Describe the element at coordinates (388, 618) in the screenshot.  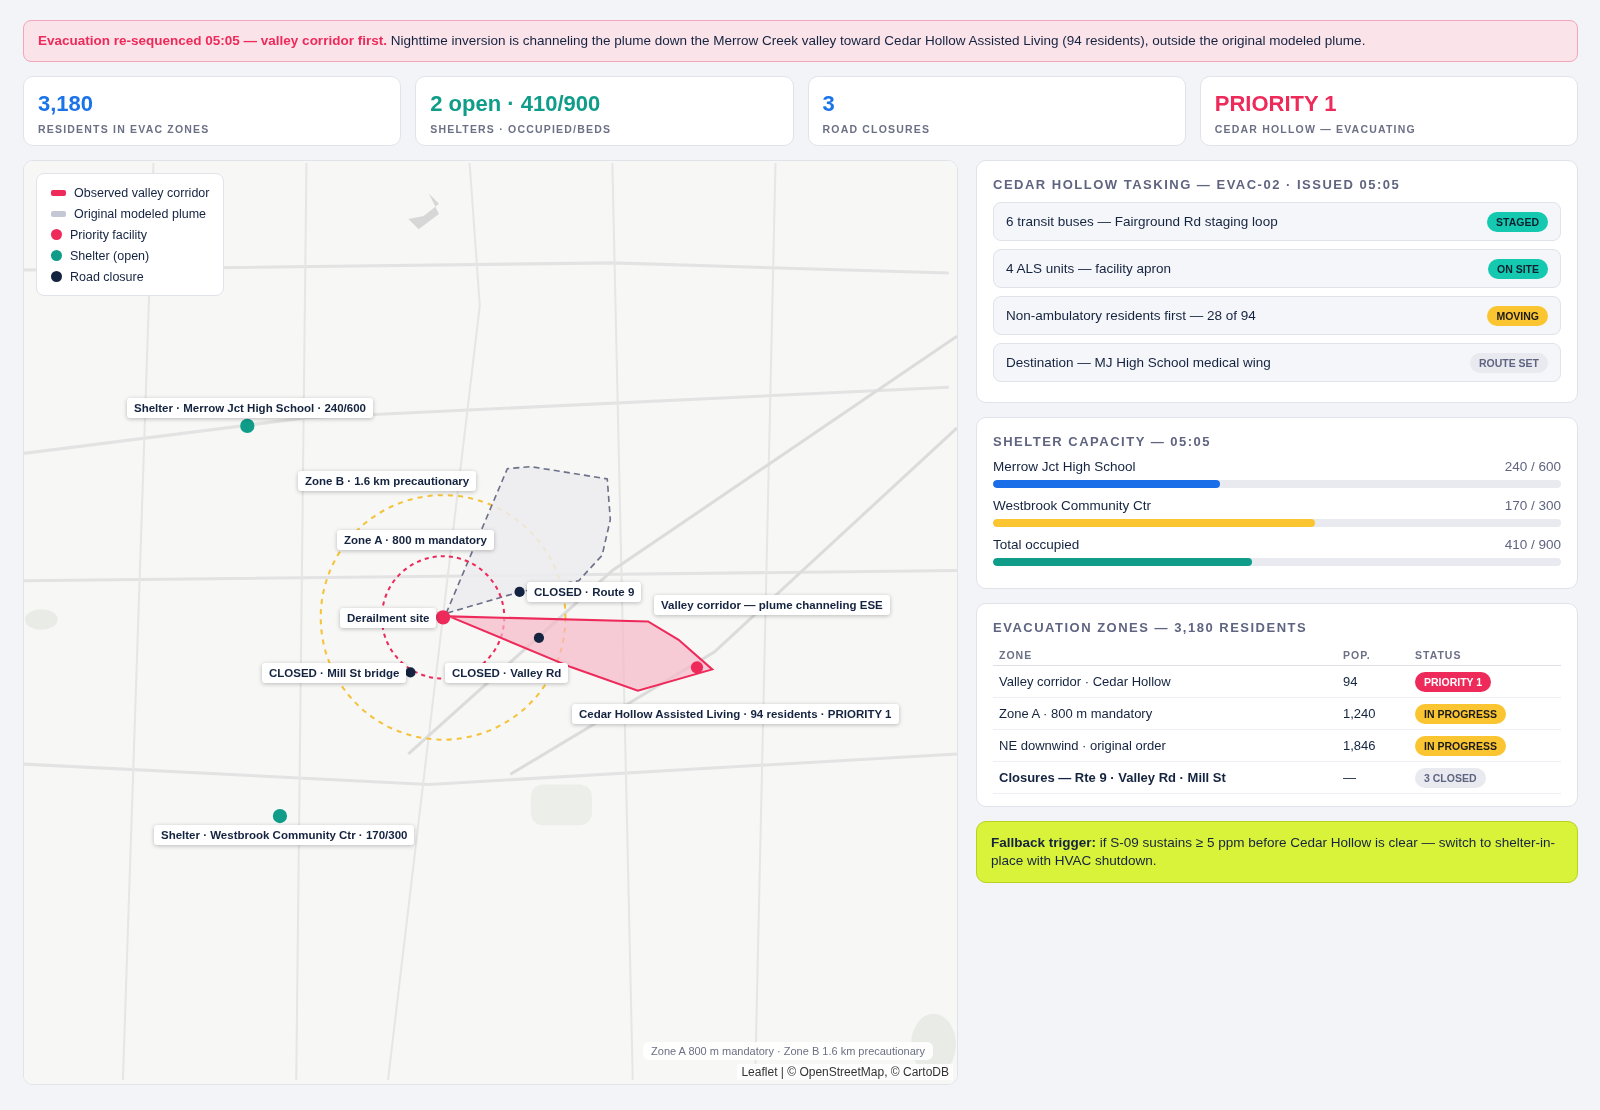
I see `site-label: Derailment site` at that location.